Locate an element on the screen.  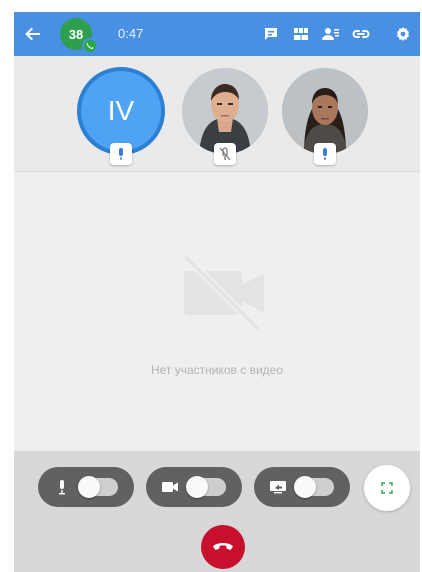
no-video-message: Нет участников с видео is located at coordinates (217, 370).